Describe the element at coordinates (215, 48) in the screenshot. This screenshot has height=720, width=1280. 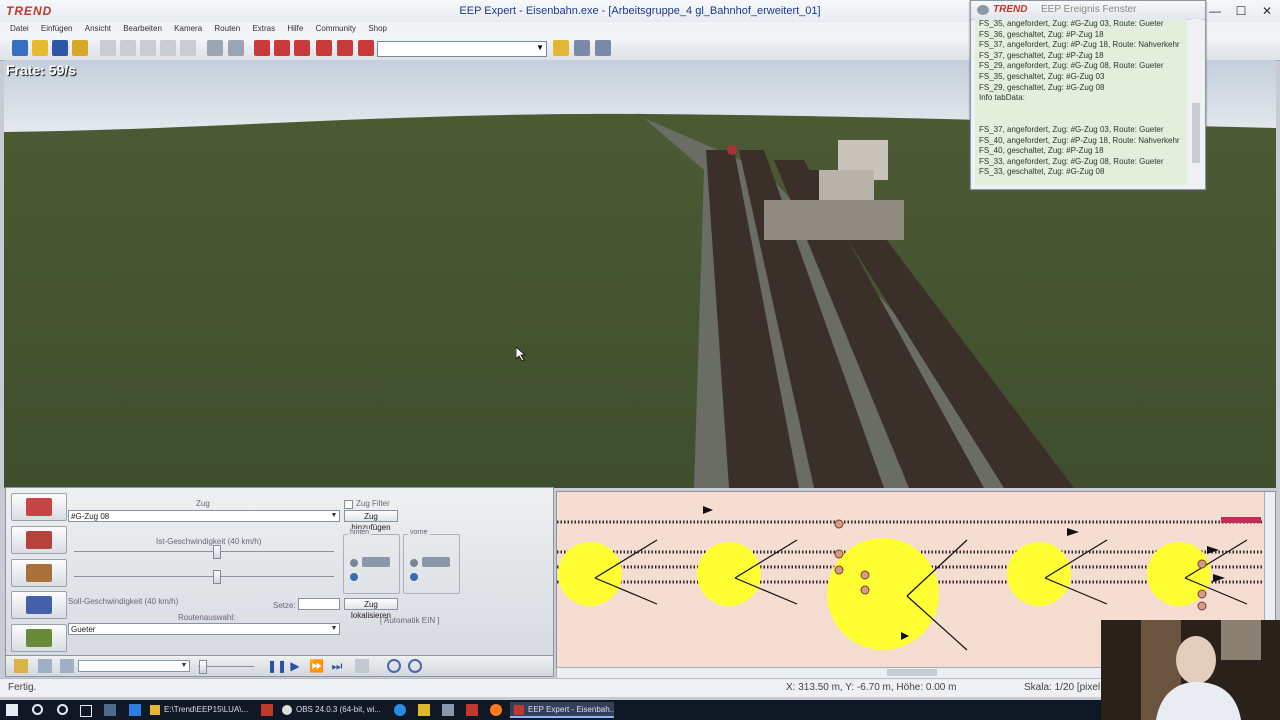
I see `undo-icon` at that location.